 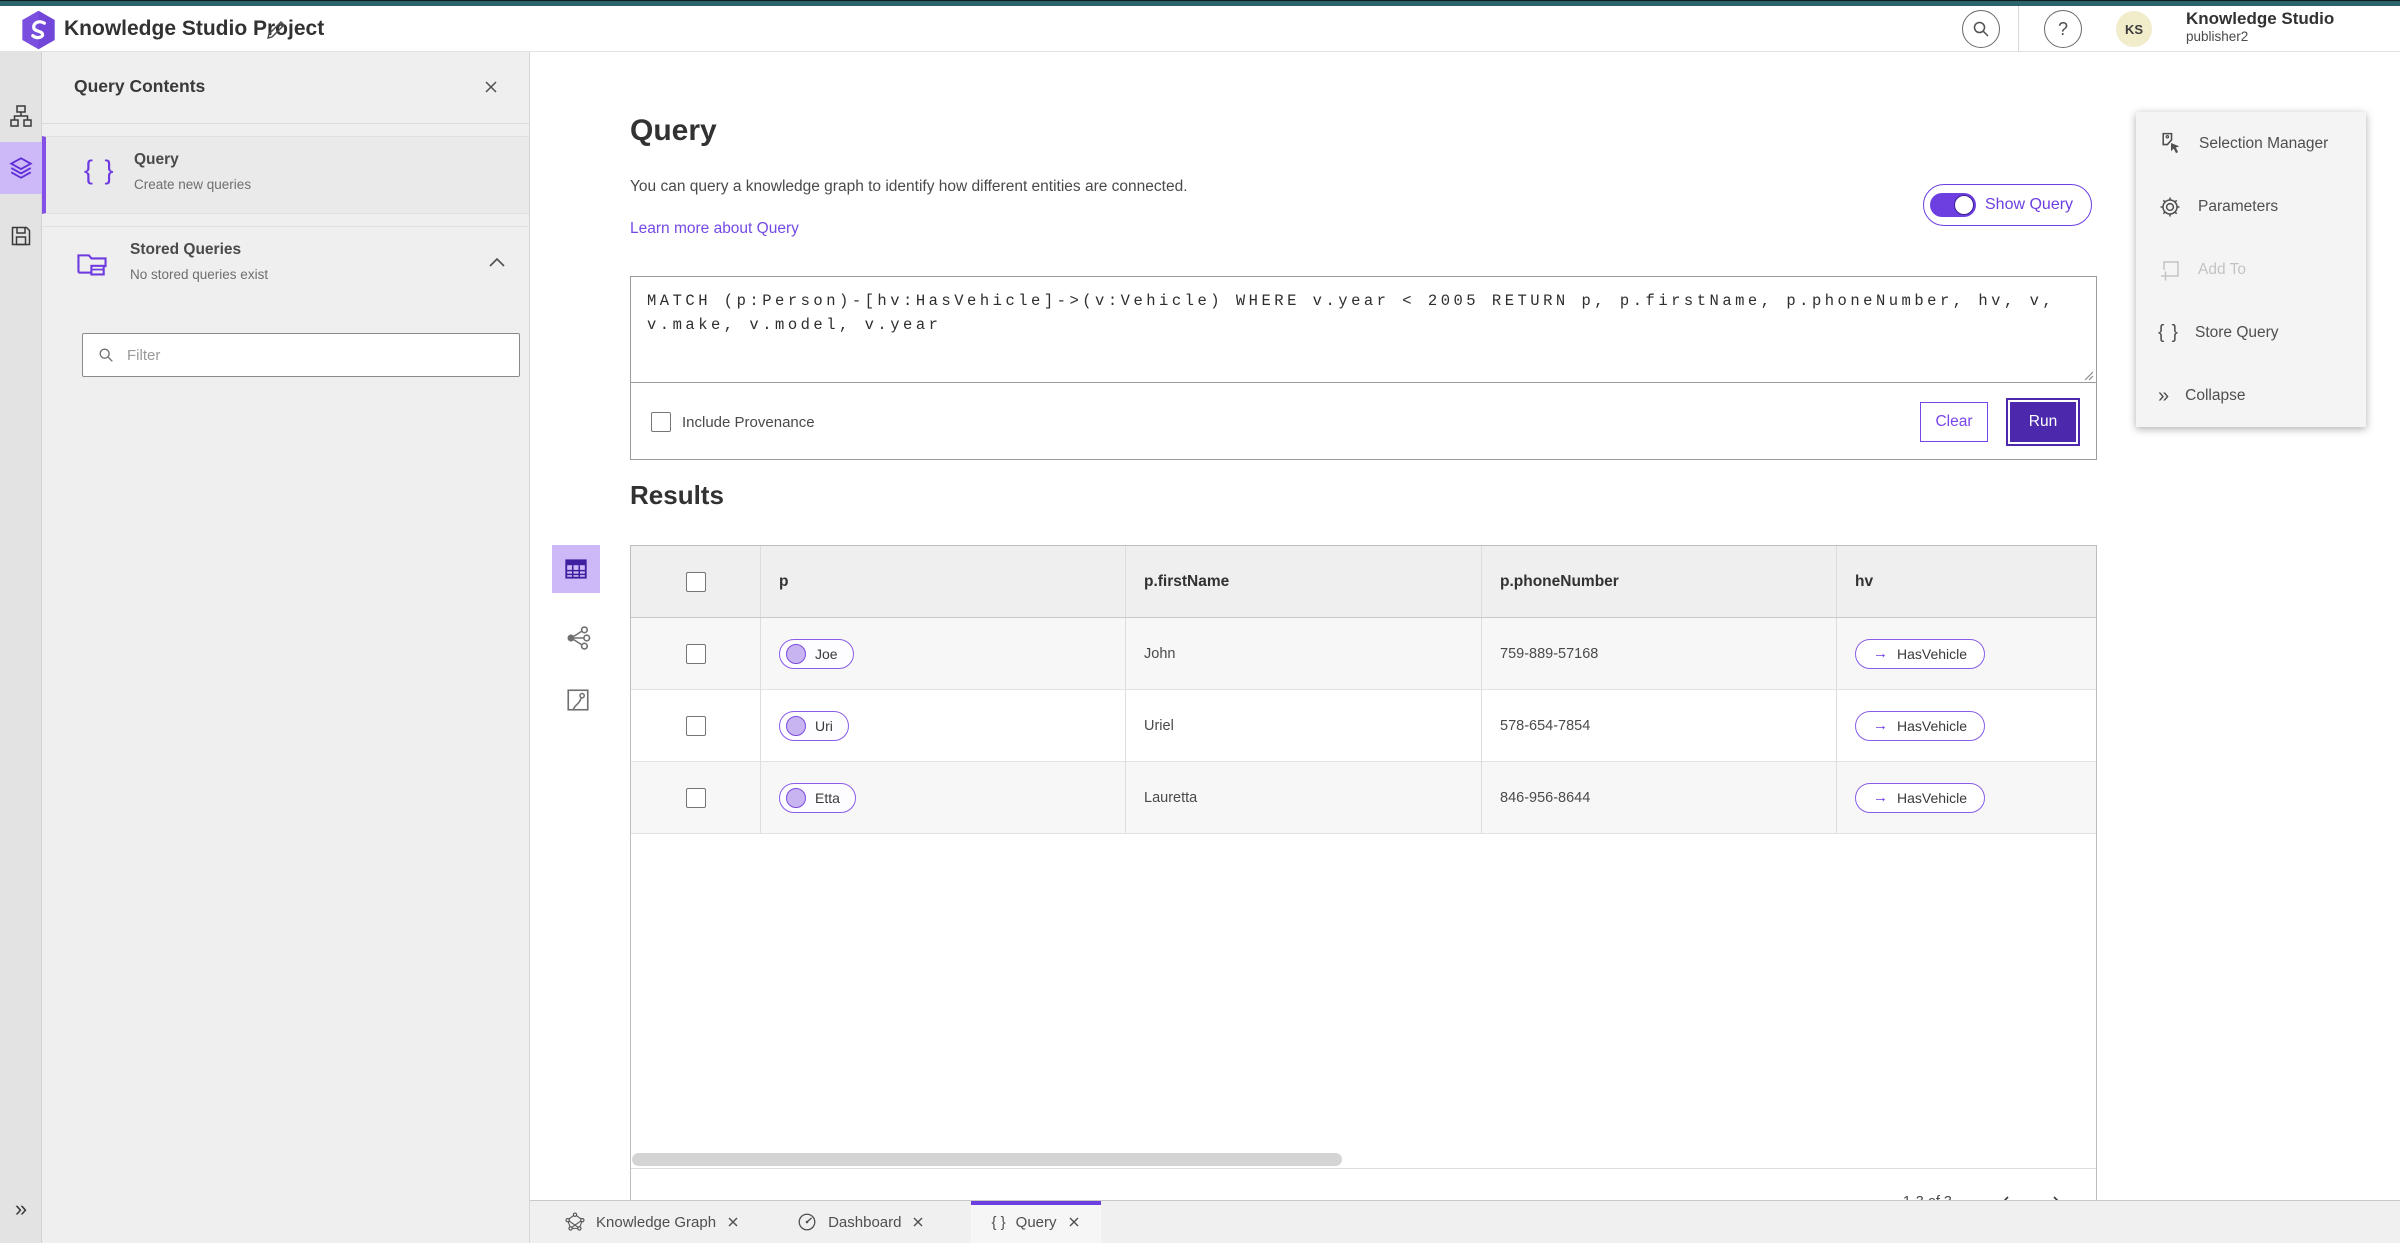 What do you see at coordinates (1363, 654) in the screenshot?
I see `table-row: Joe John 759-889-57168 → HasVehicle` at bounding box center [1363, 654].